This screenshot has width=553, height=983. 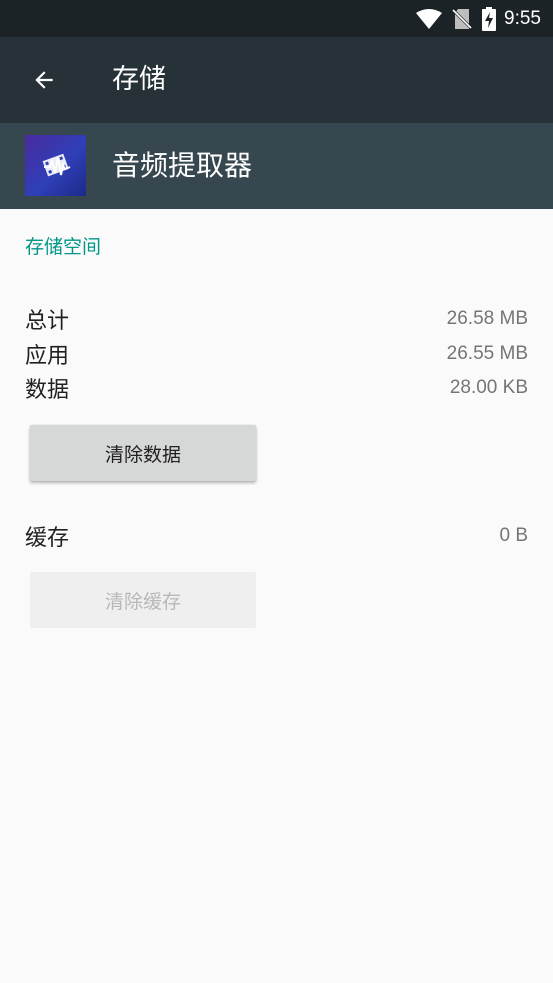 What do you see at coordinates (487, 353) in the screenshot?
I see `storage-row-value: 26.55 MB` at bounding box center [487, 353].